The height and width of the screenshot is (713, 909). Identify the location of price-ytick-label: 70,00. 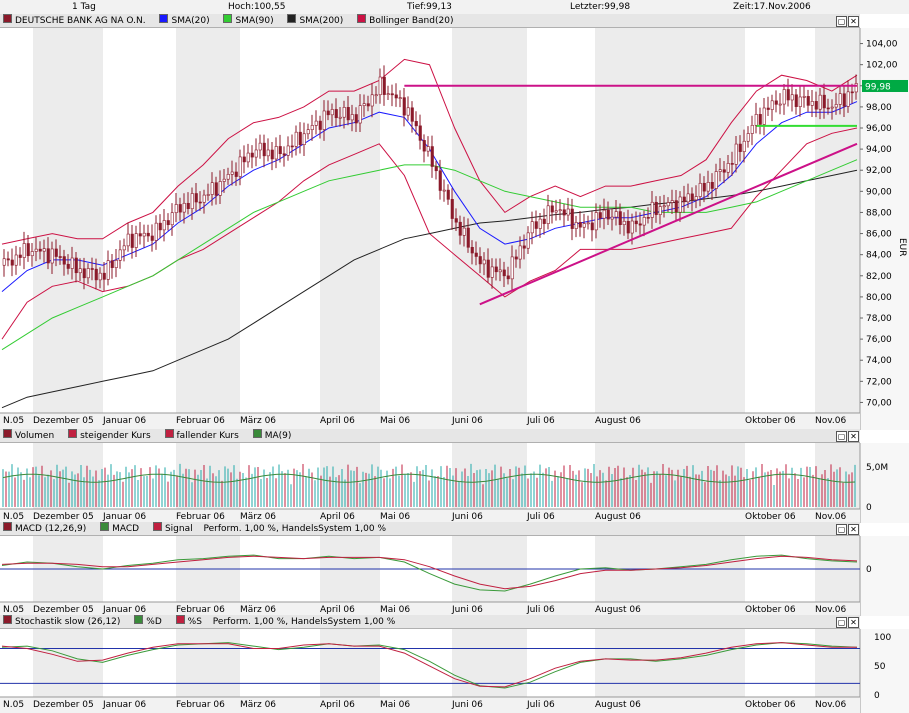
(879, 403).